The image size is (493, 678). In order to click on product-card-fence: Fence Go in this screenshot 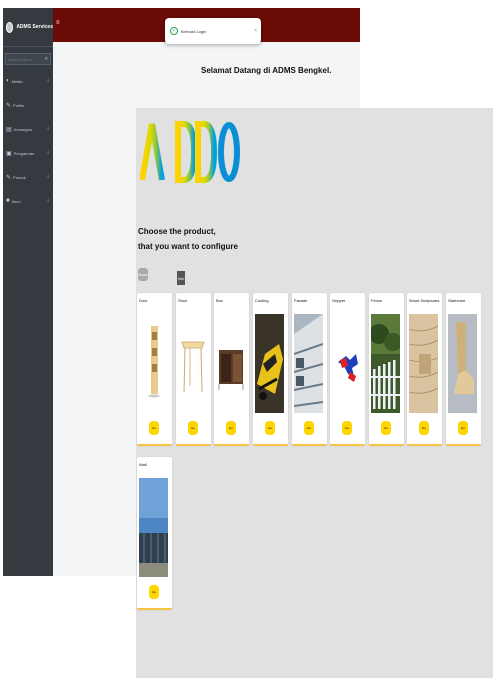, I will do `click(386, 369)`.